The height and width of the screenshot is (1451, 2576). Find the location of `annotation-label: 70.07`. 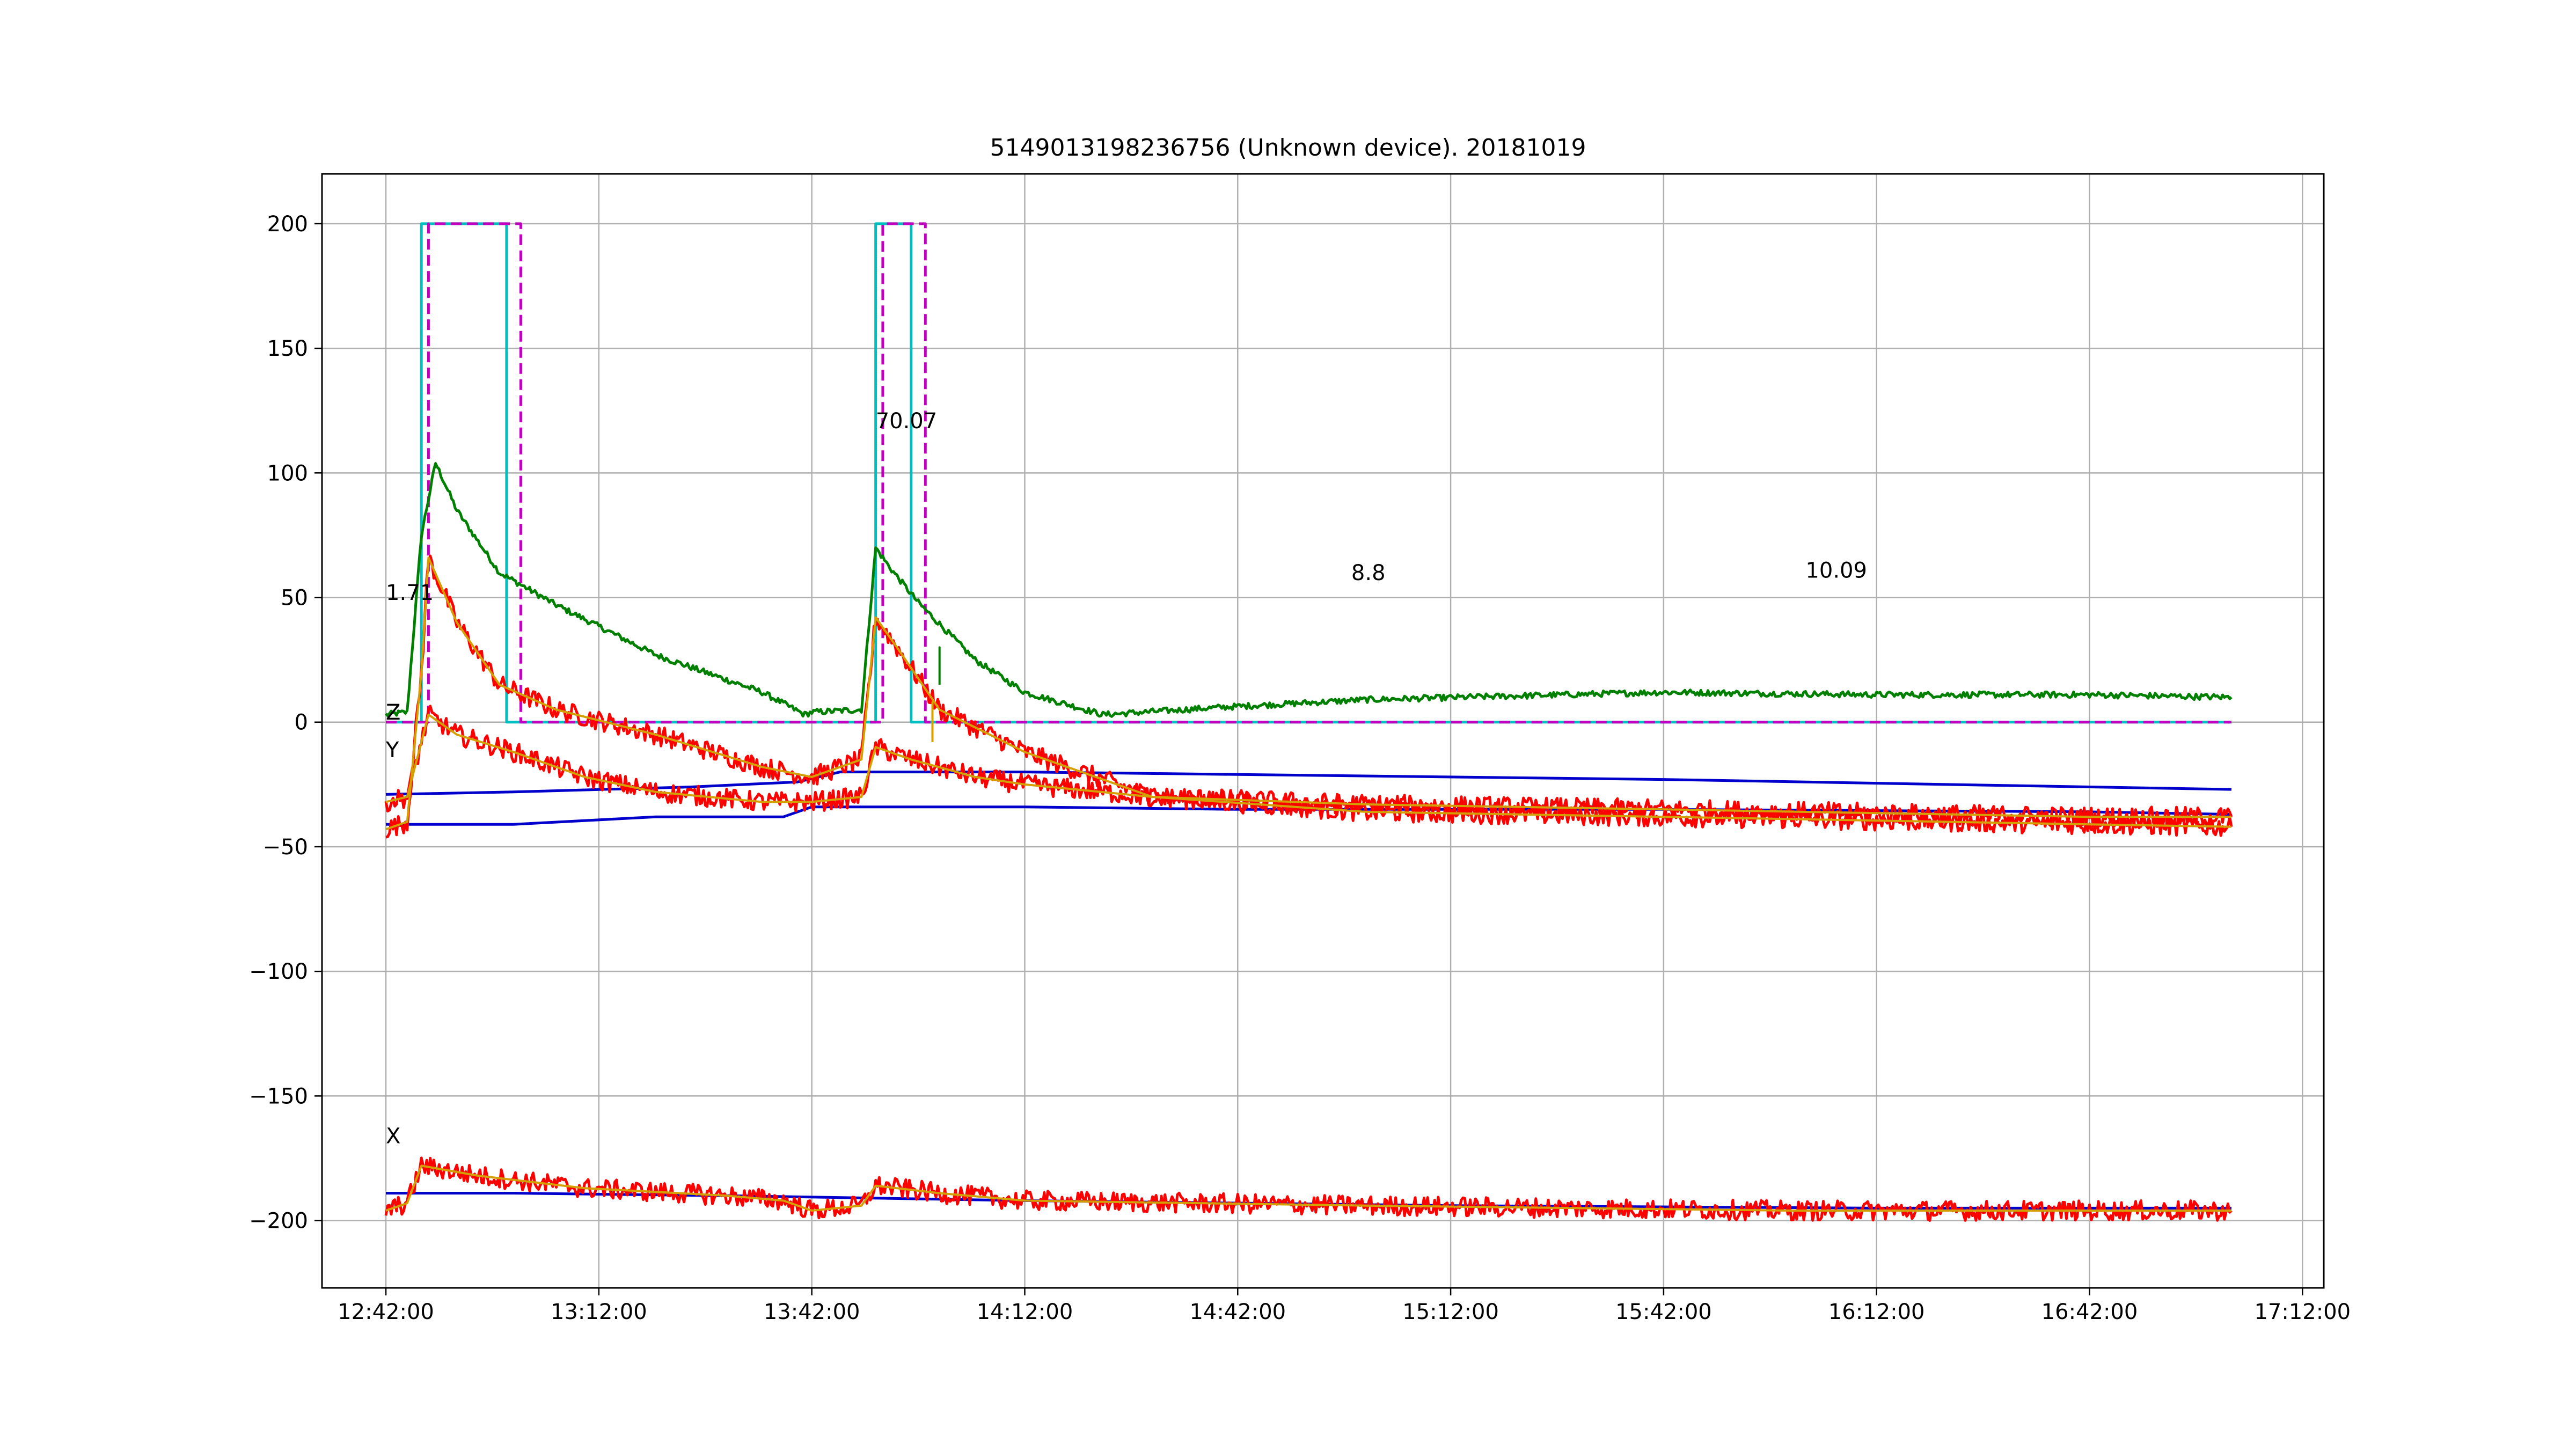

annotation-label: 70.07 is located at coordinates (907, 422).